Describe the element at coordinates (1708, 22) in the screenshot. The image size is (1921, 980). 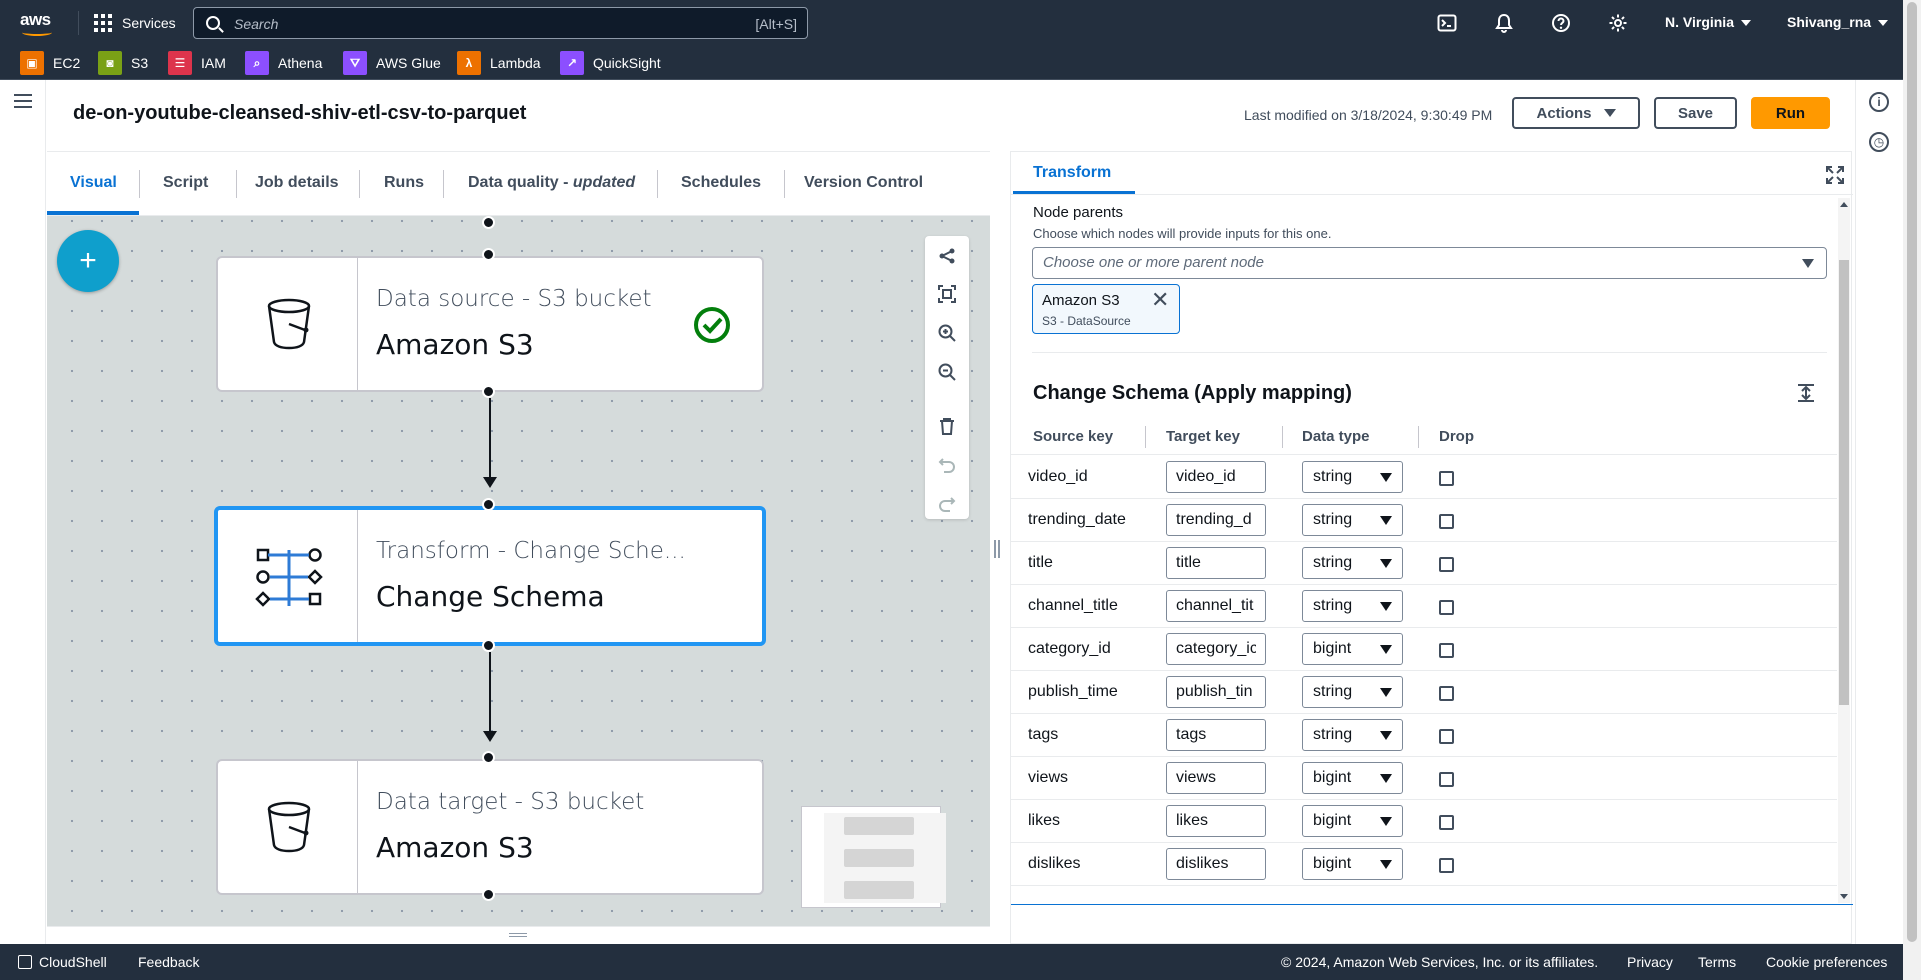
I see `region-selector: N. Virginia` at that location.